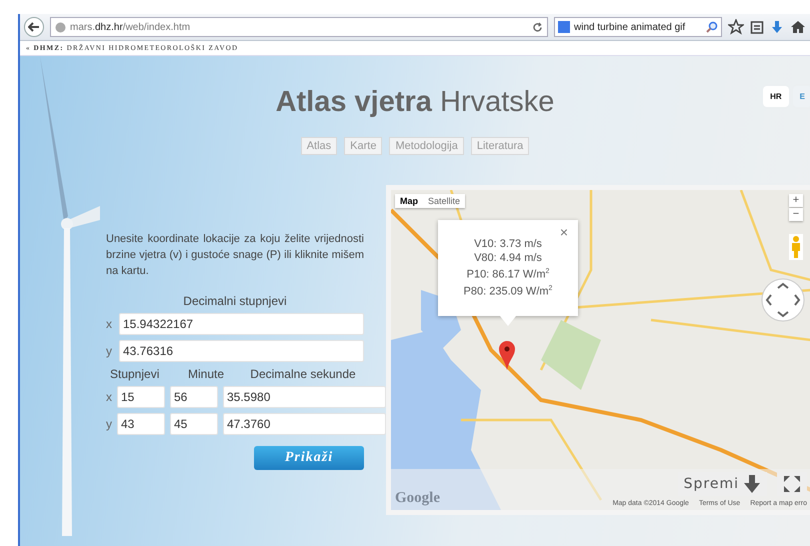  I want to click on degrees-input: 43, so click(141, 424).